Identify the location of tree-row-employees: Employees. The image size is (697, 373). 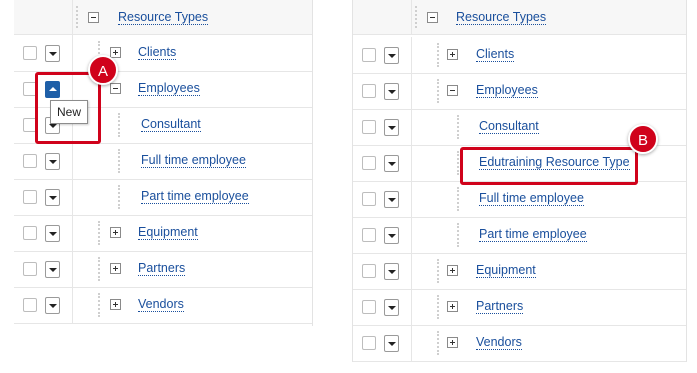
(519, 91).